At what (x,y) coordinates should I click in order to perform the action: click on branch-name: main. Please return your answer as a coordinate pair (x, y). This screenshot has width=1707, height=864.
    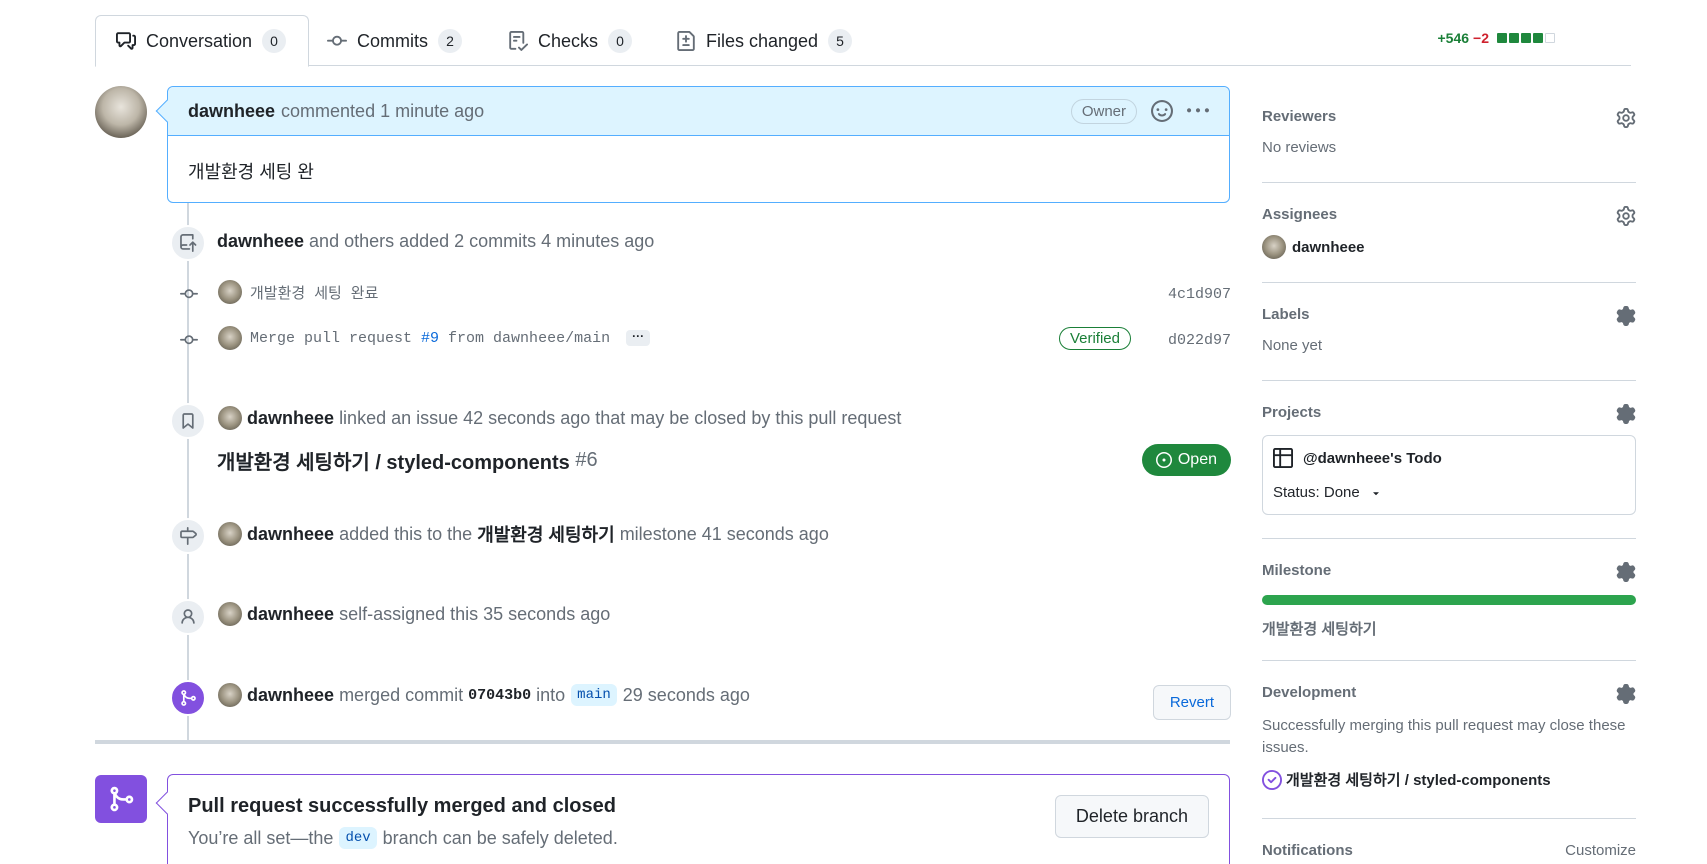
    Looking at the image, I should click on (594, 695).